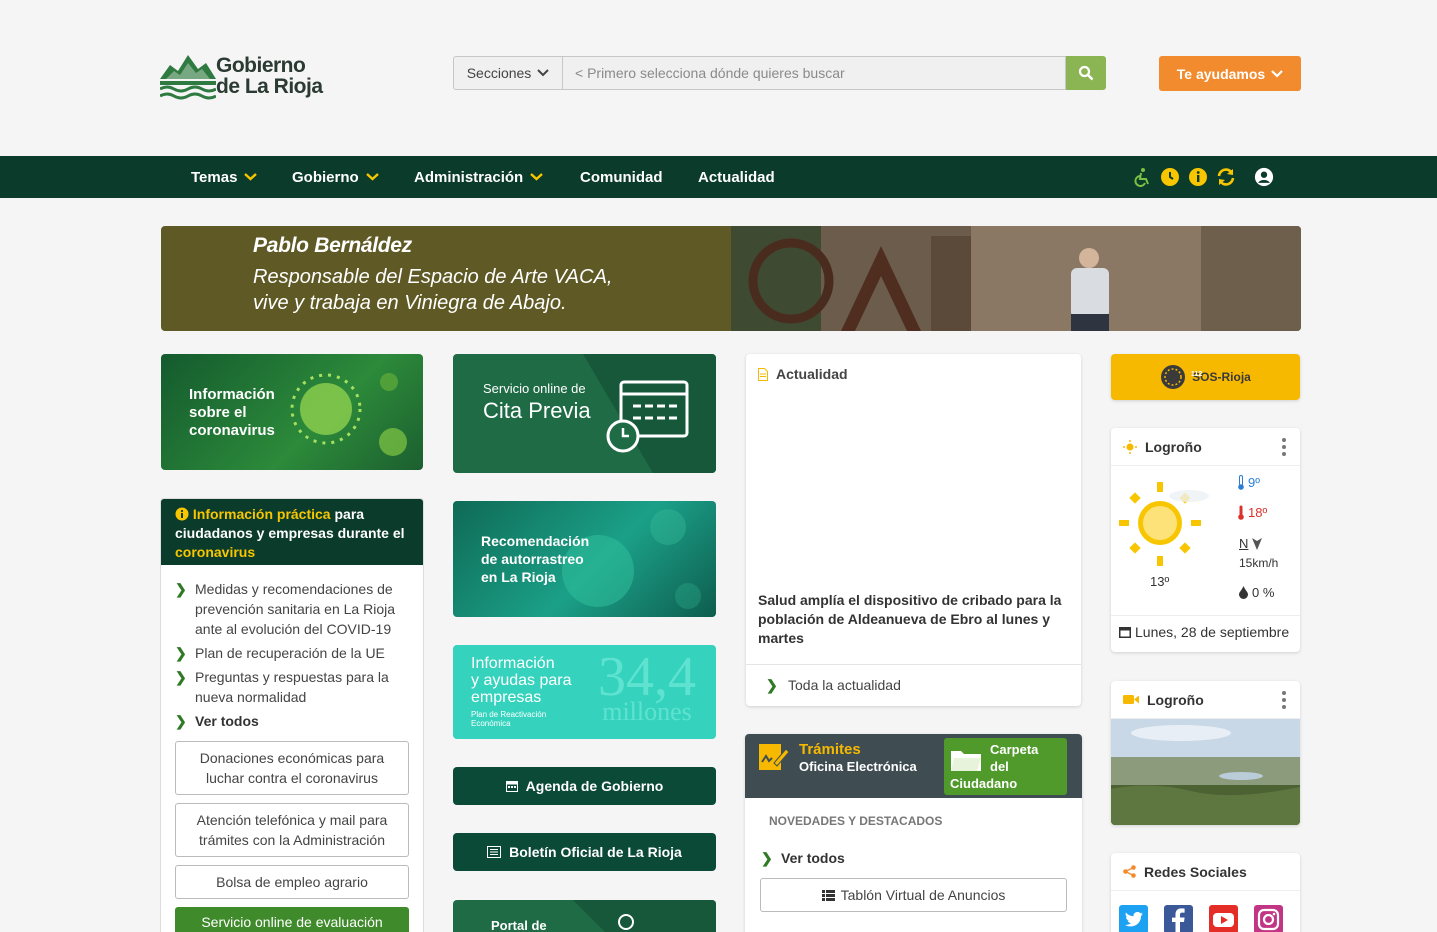  I want to click on share-icon, so click(1129, 871).